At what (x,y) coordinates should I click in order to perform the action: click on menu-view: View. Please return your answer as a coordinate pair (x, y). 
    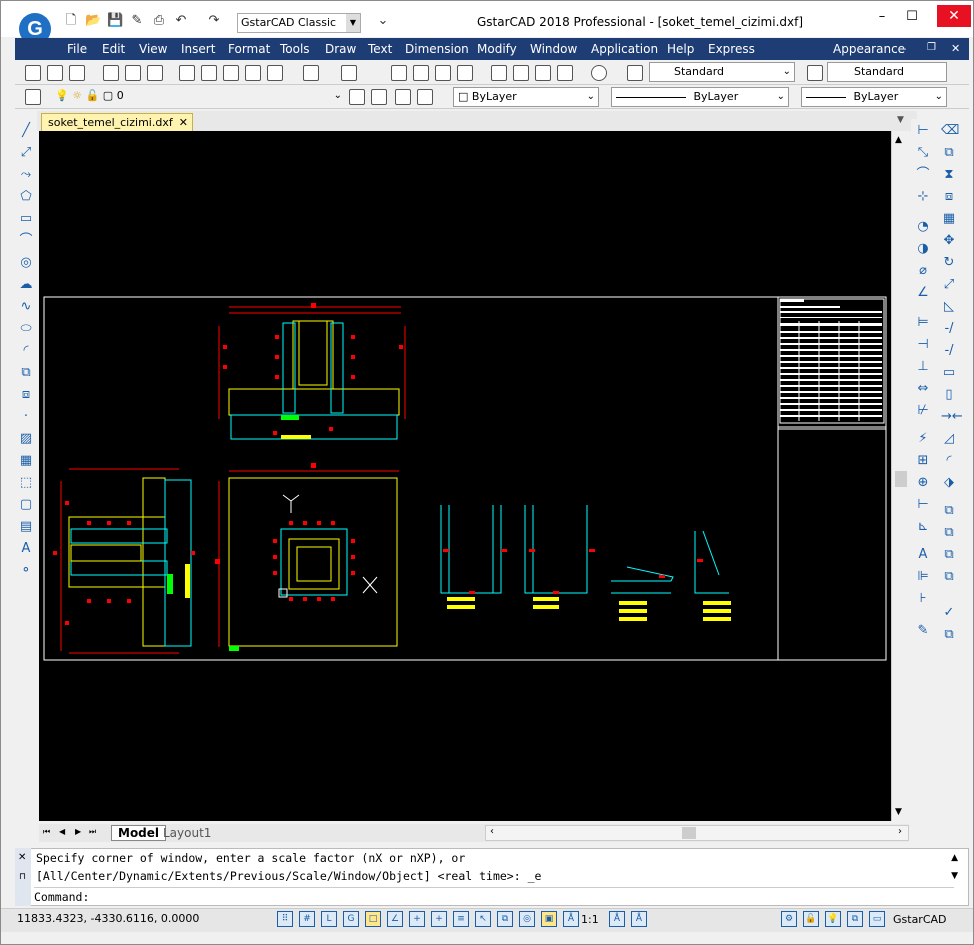
    Looking at the image, I should click on (153, 49).